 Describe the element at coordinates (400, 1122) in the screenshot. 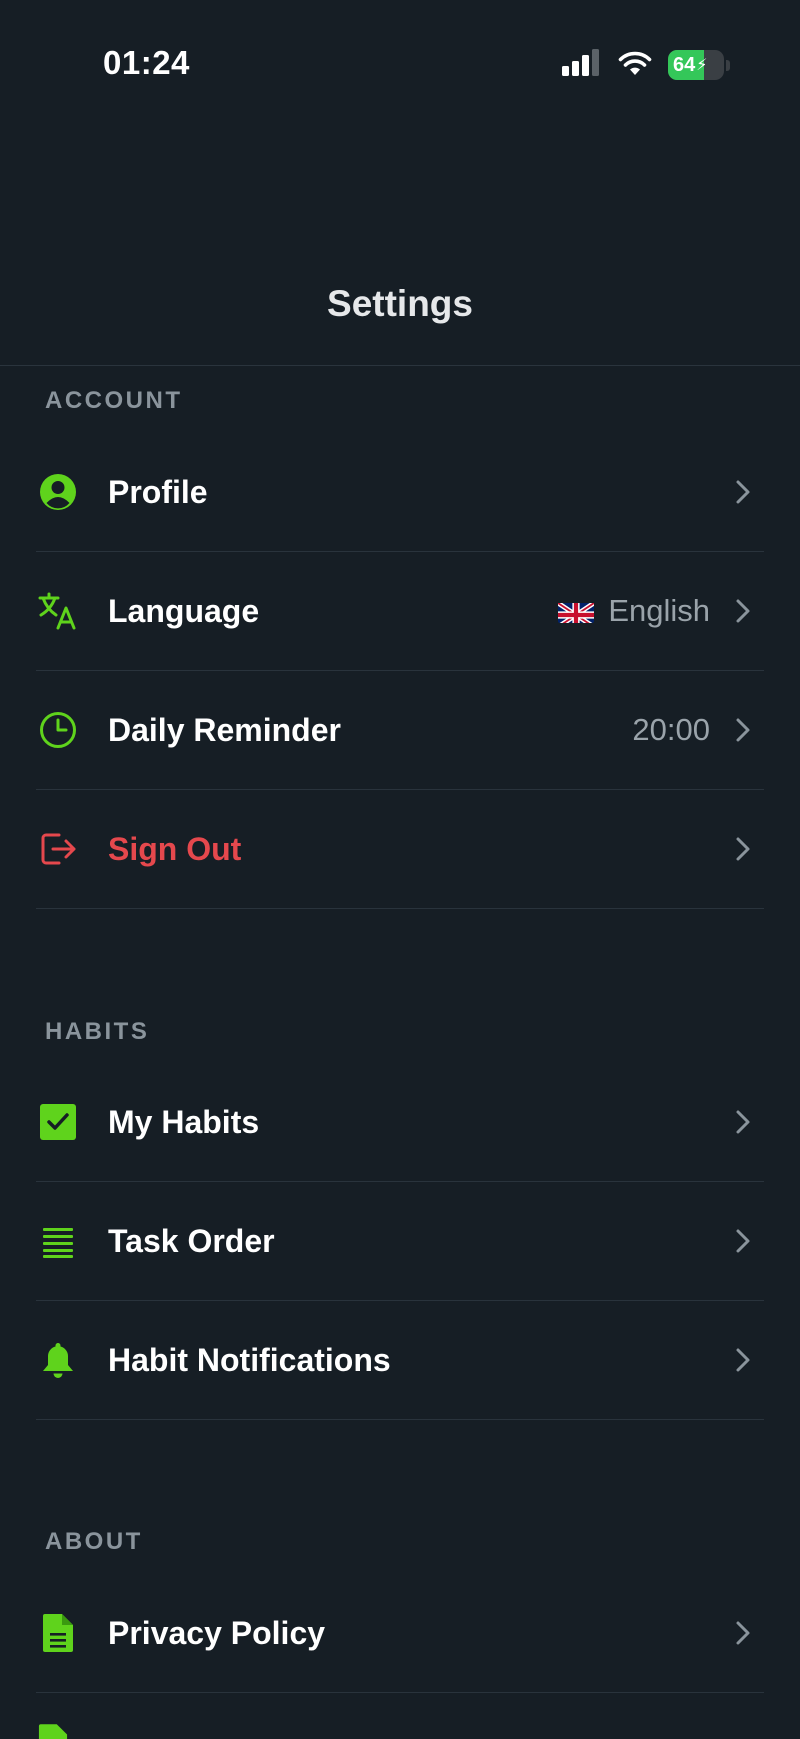

I see `settings-row-my-habits: My Habits` at that location.